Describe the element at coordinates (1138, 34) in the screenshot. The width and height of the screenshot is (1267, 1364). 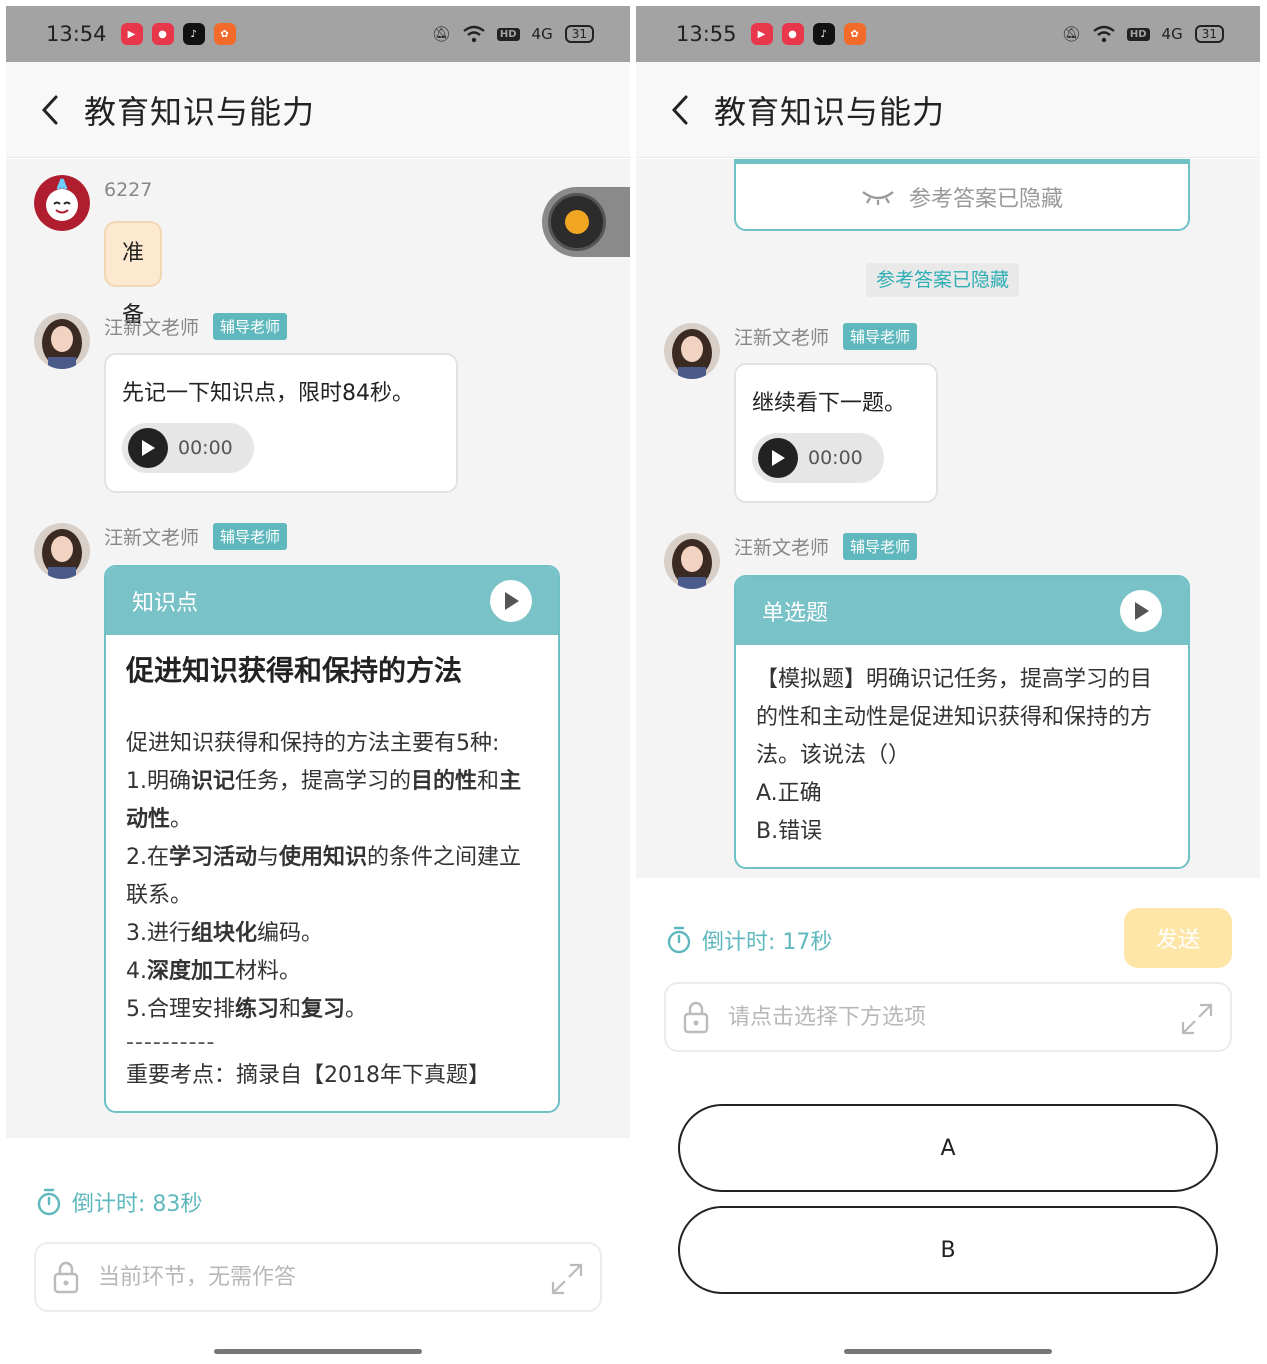
I see `hd-icon: HD` at that location.